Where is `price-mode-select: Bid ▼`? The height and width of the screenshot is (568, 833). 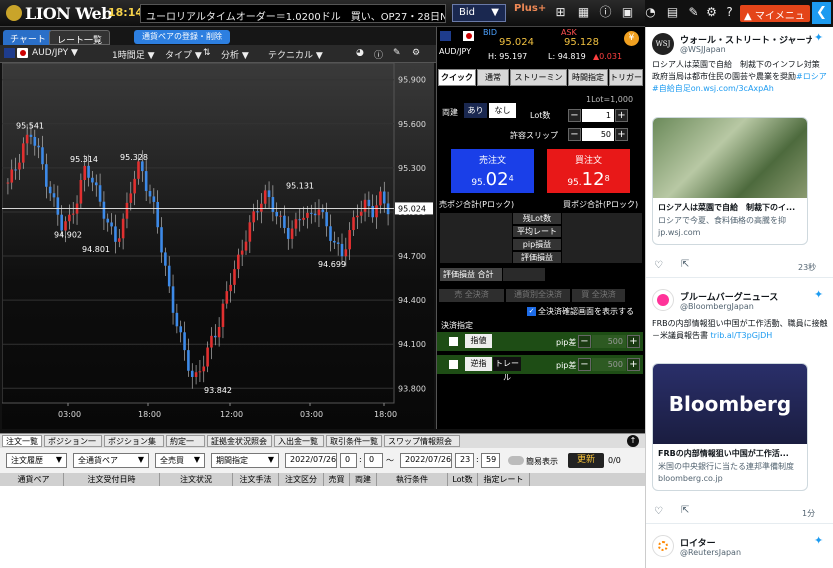
price-mode-select: Bid ▼ is located at coordinates (479, 13).